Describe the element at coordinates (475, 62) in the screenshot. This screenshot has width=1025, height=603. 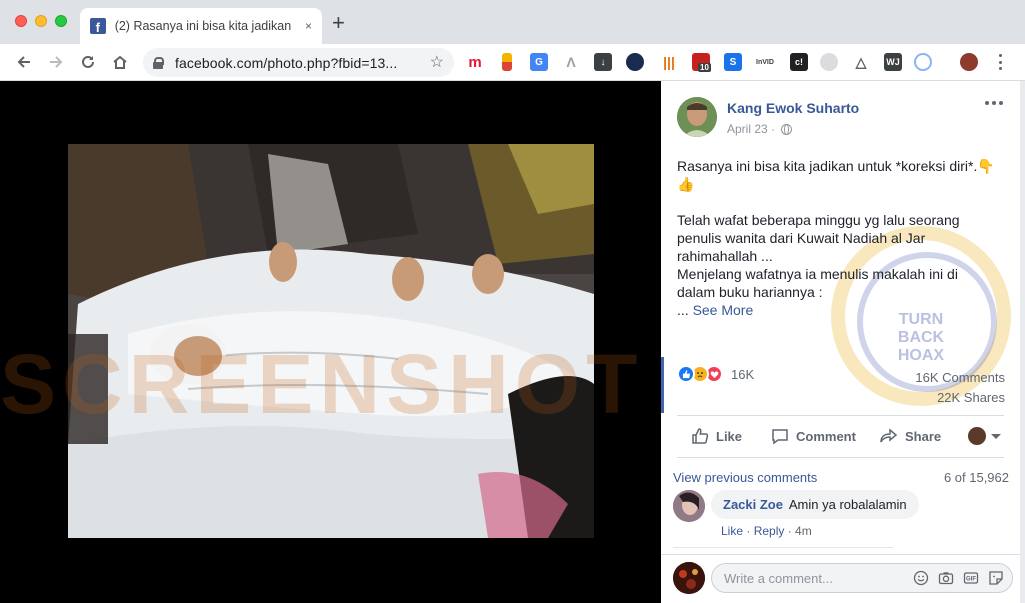
I see `extension-m-icon: m` at that location.